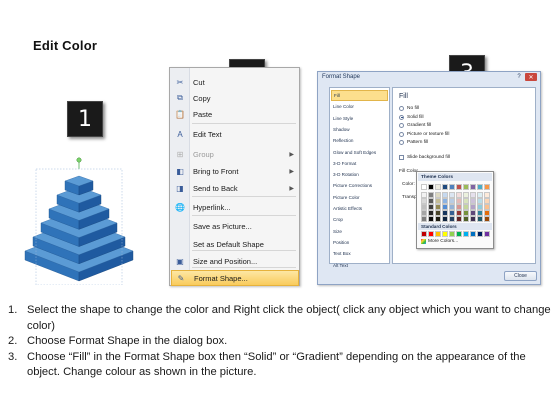  I want to click on page-title: Edit Color, so click(65, 45).